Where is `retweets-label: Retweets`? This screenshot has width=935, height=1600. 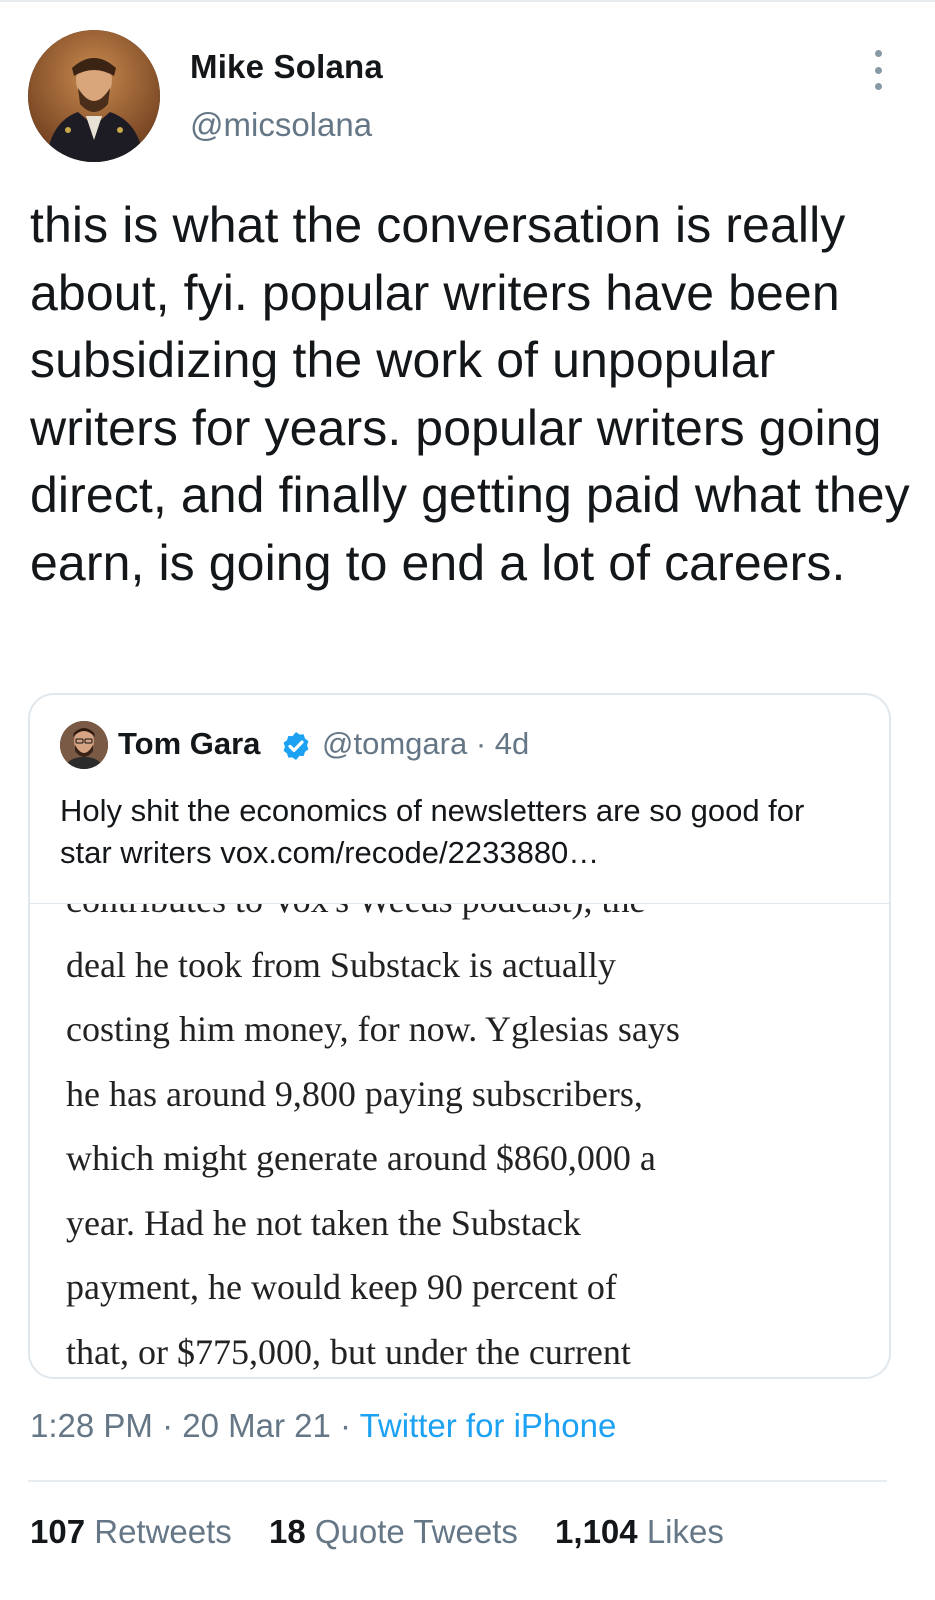
retweets-label: Retweets is located at coordinates (163, 1531).